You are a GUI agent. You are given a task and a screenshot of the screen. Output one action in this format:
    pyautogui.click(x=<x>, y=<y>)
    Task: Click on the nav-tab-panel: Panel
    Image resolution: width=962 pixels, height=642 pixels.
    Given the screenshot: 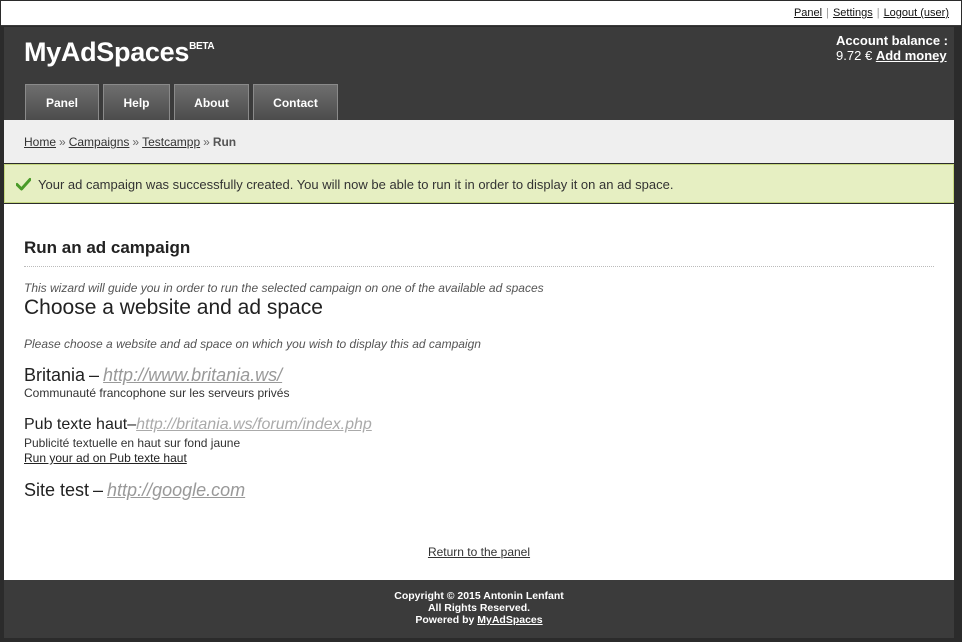 What is the action you would take?
    pyautogui.click(x=62, y=102)
    